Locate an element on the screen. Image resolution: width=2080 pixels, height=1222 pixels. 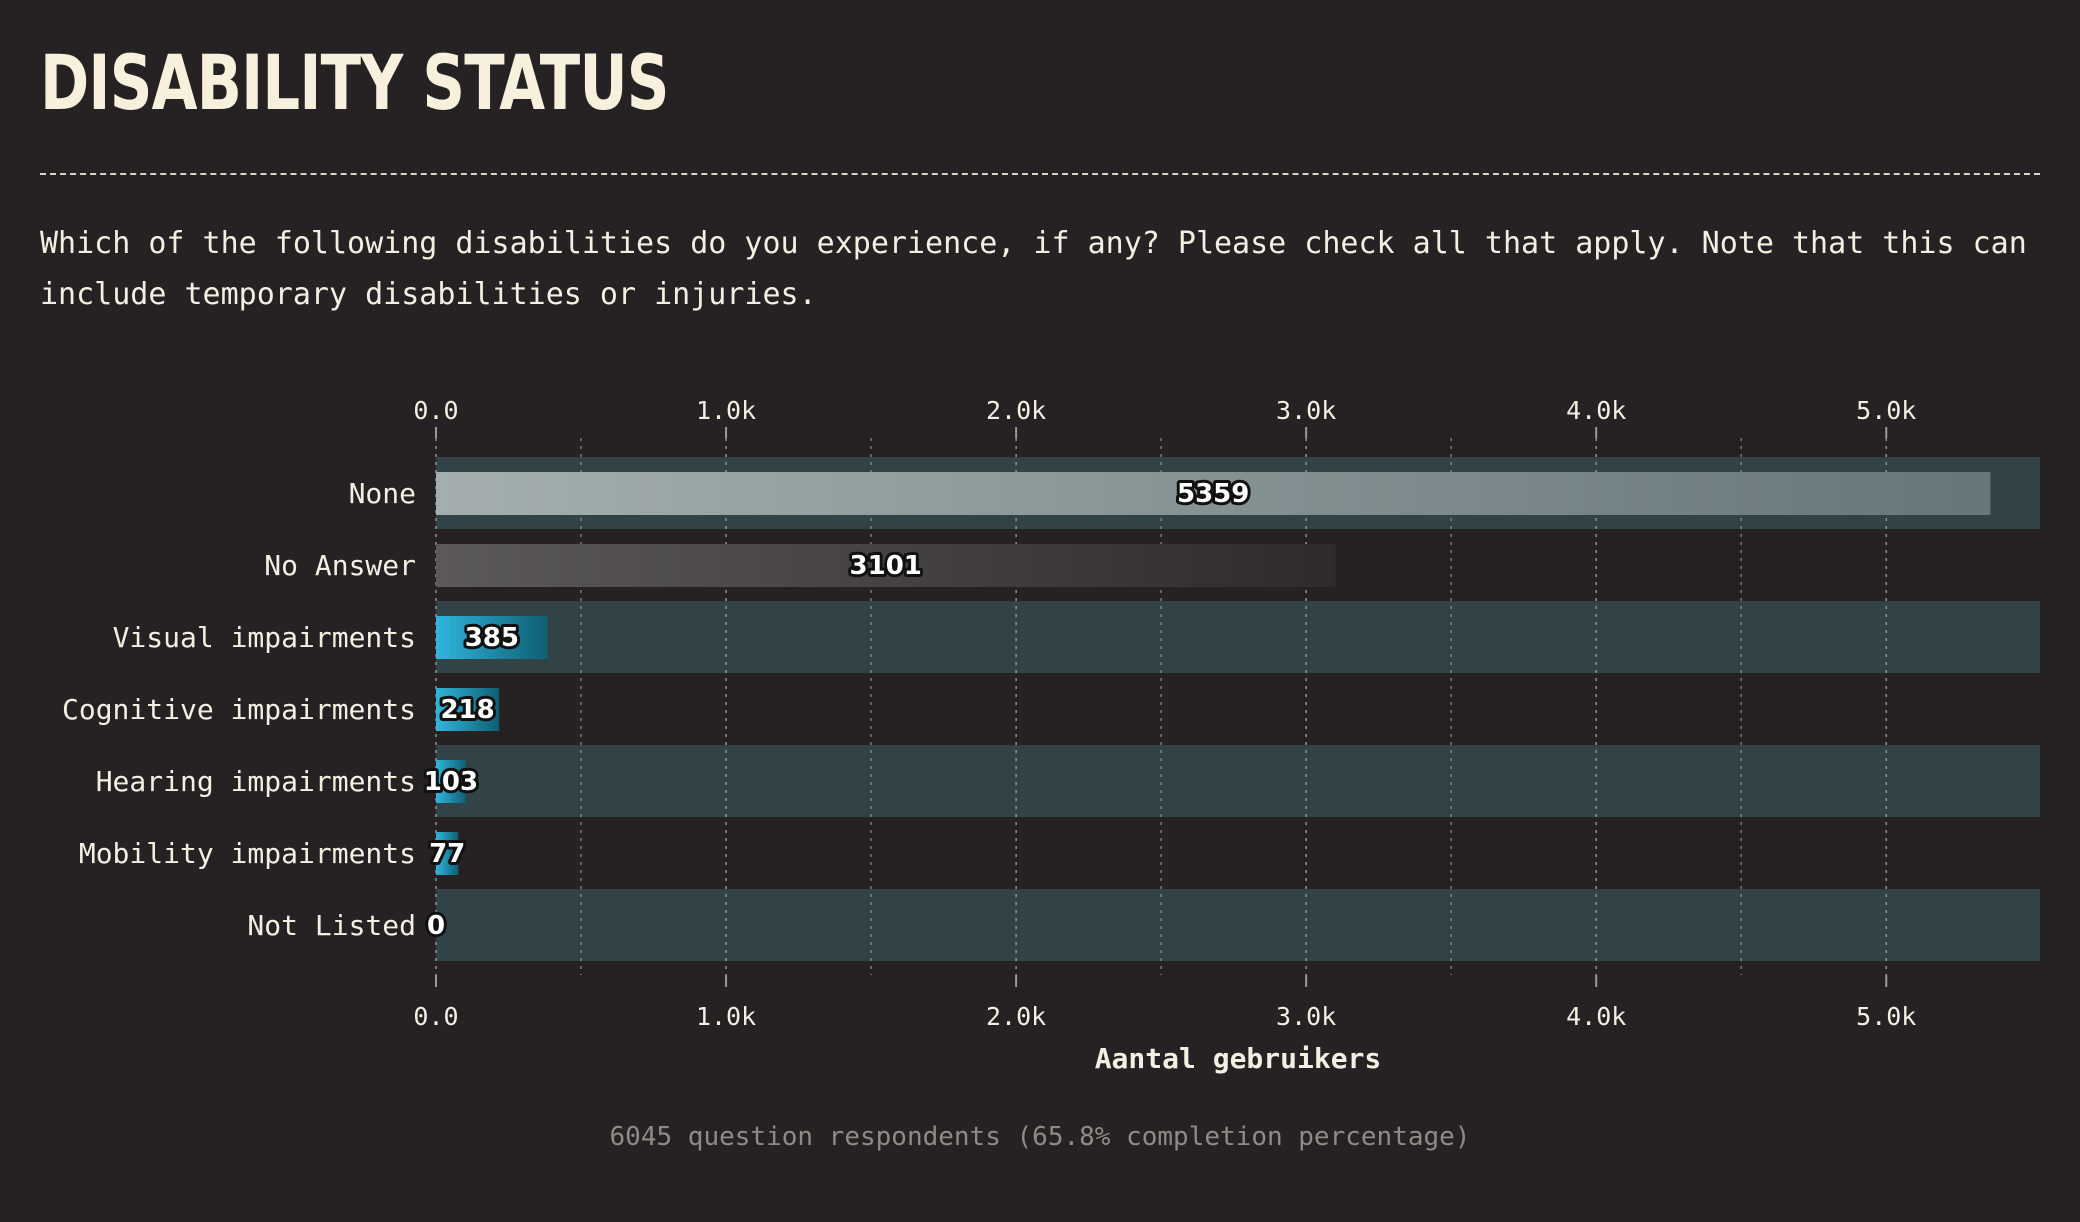
x-axis-label: Aantal gebruikers is located at coordinates (1238, 1058).